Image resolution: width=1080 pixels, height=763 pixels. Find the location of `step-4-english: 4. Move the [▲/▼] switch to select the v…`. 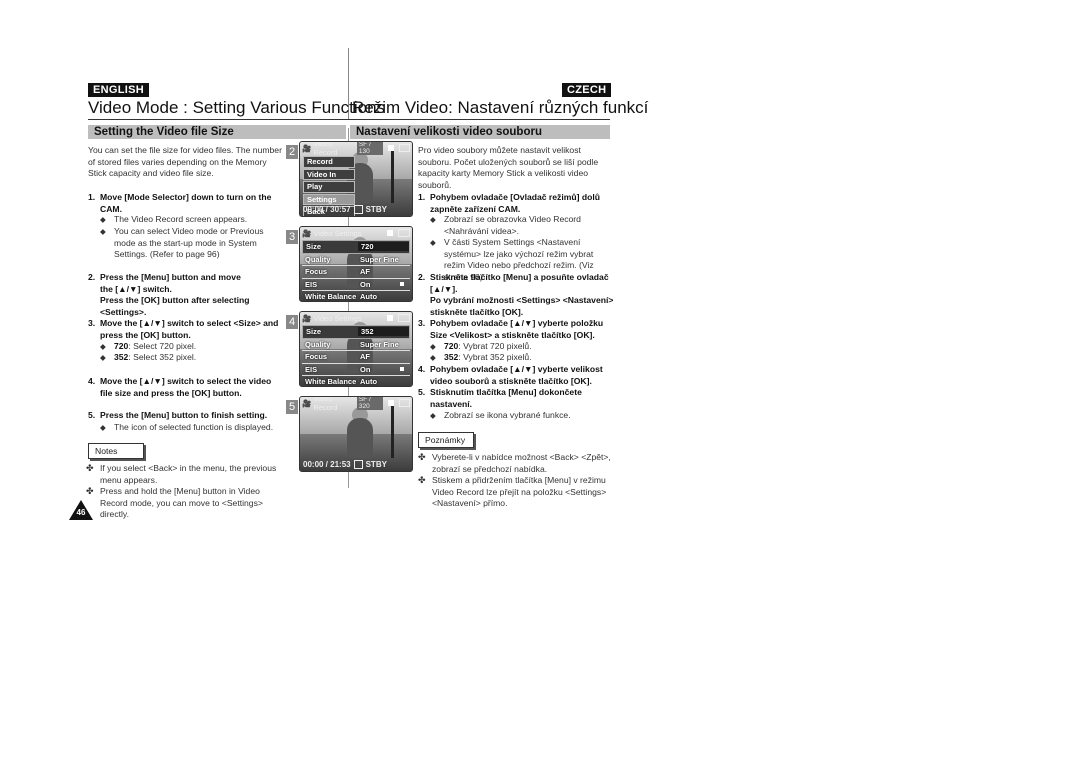

step-4-english: 4. Move the [▲/▼] switch to select the v… is located at coordinates (180, 387).